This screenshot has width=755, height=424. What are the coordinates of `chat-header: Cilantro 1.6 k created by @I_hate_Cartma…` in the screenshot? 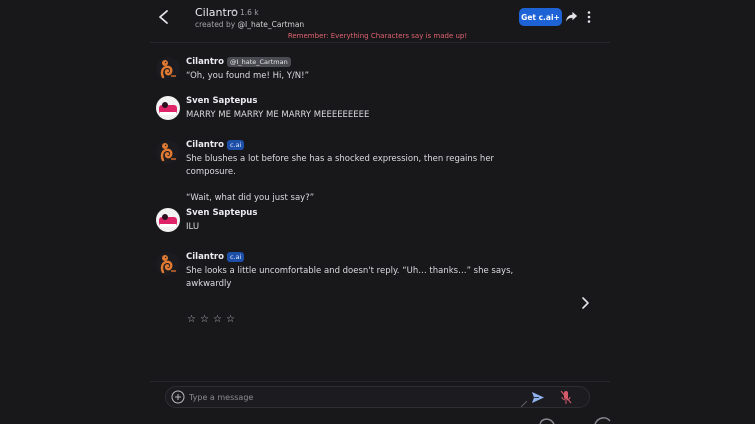 It's located at (377, 22).